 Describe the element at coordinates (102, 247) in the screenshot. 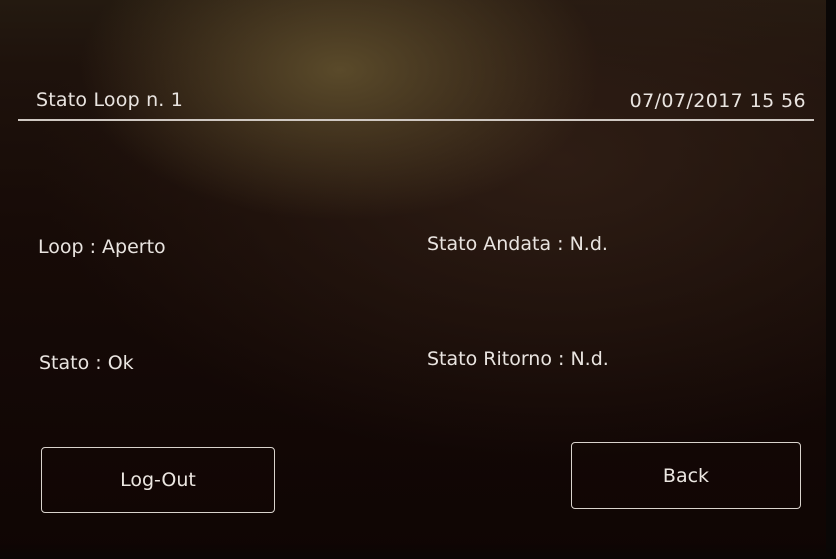

I see `loop-status-text: Loop : Aperto` at that location.